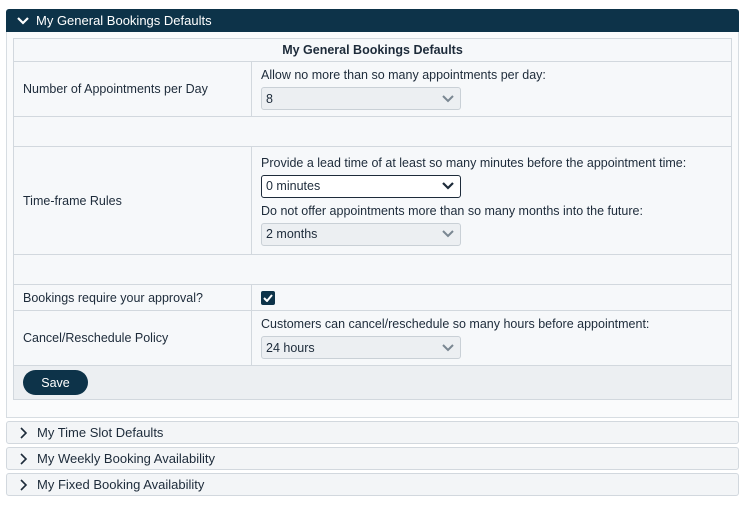  I want to click on appointments-label: Number of Appointments per Day, so click(132, 89).